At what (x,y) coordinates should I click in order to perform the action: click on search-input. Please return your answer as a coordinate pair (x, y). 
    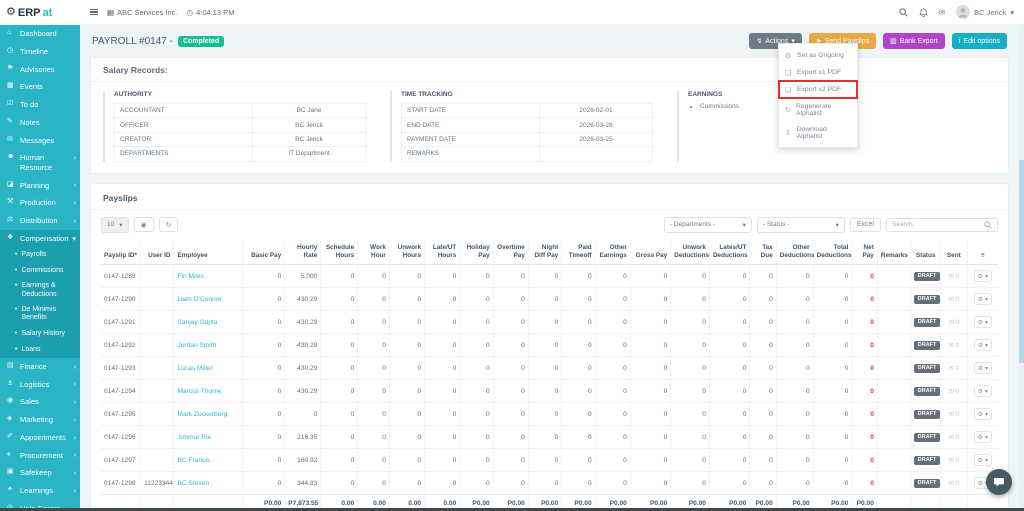
    Looking at the image, I should click on (936, 224).